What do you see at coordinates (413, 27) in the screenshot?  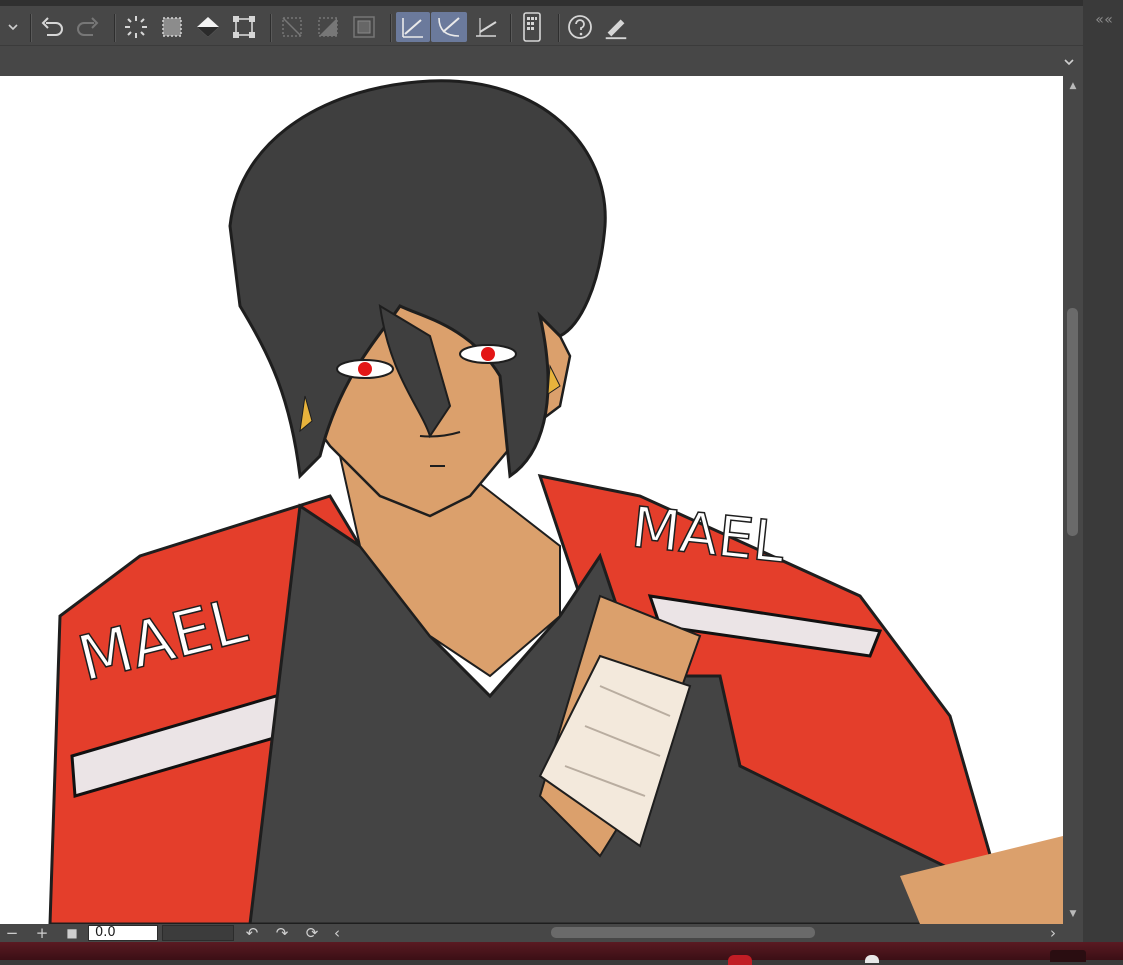 I see `ruler-snap-icon` at bounding box center [413, 27].